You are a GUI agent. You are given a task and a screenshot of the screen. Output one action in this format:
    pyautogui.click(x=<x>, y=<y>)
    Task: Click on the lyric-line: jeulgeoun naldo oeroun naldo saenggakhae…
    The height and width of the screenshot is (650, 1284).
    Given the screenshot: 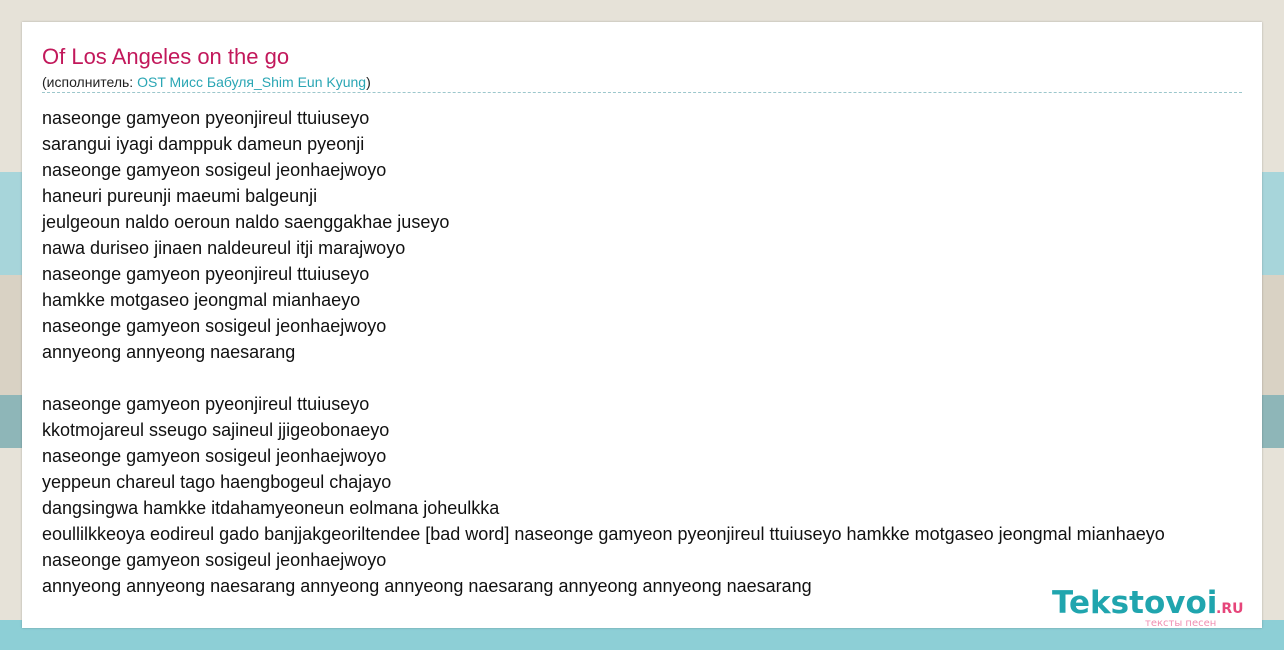 What is the action you would take?
    pyautogui.click(x=246, y=222)
    